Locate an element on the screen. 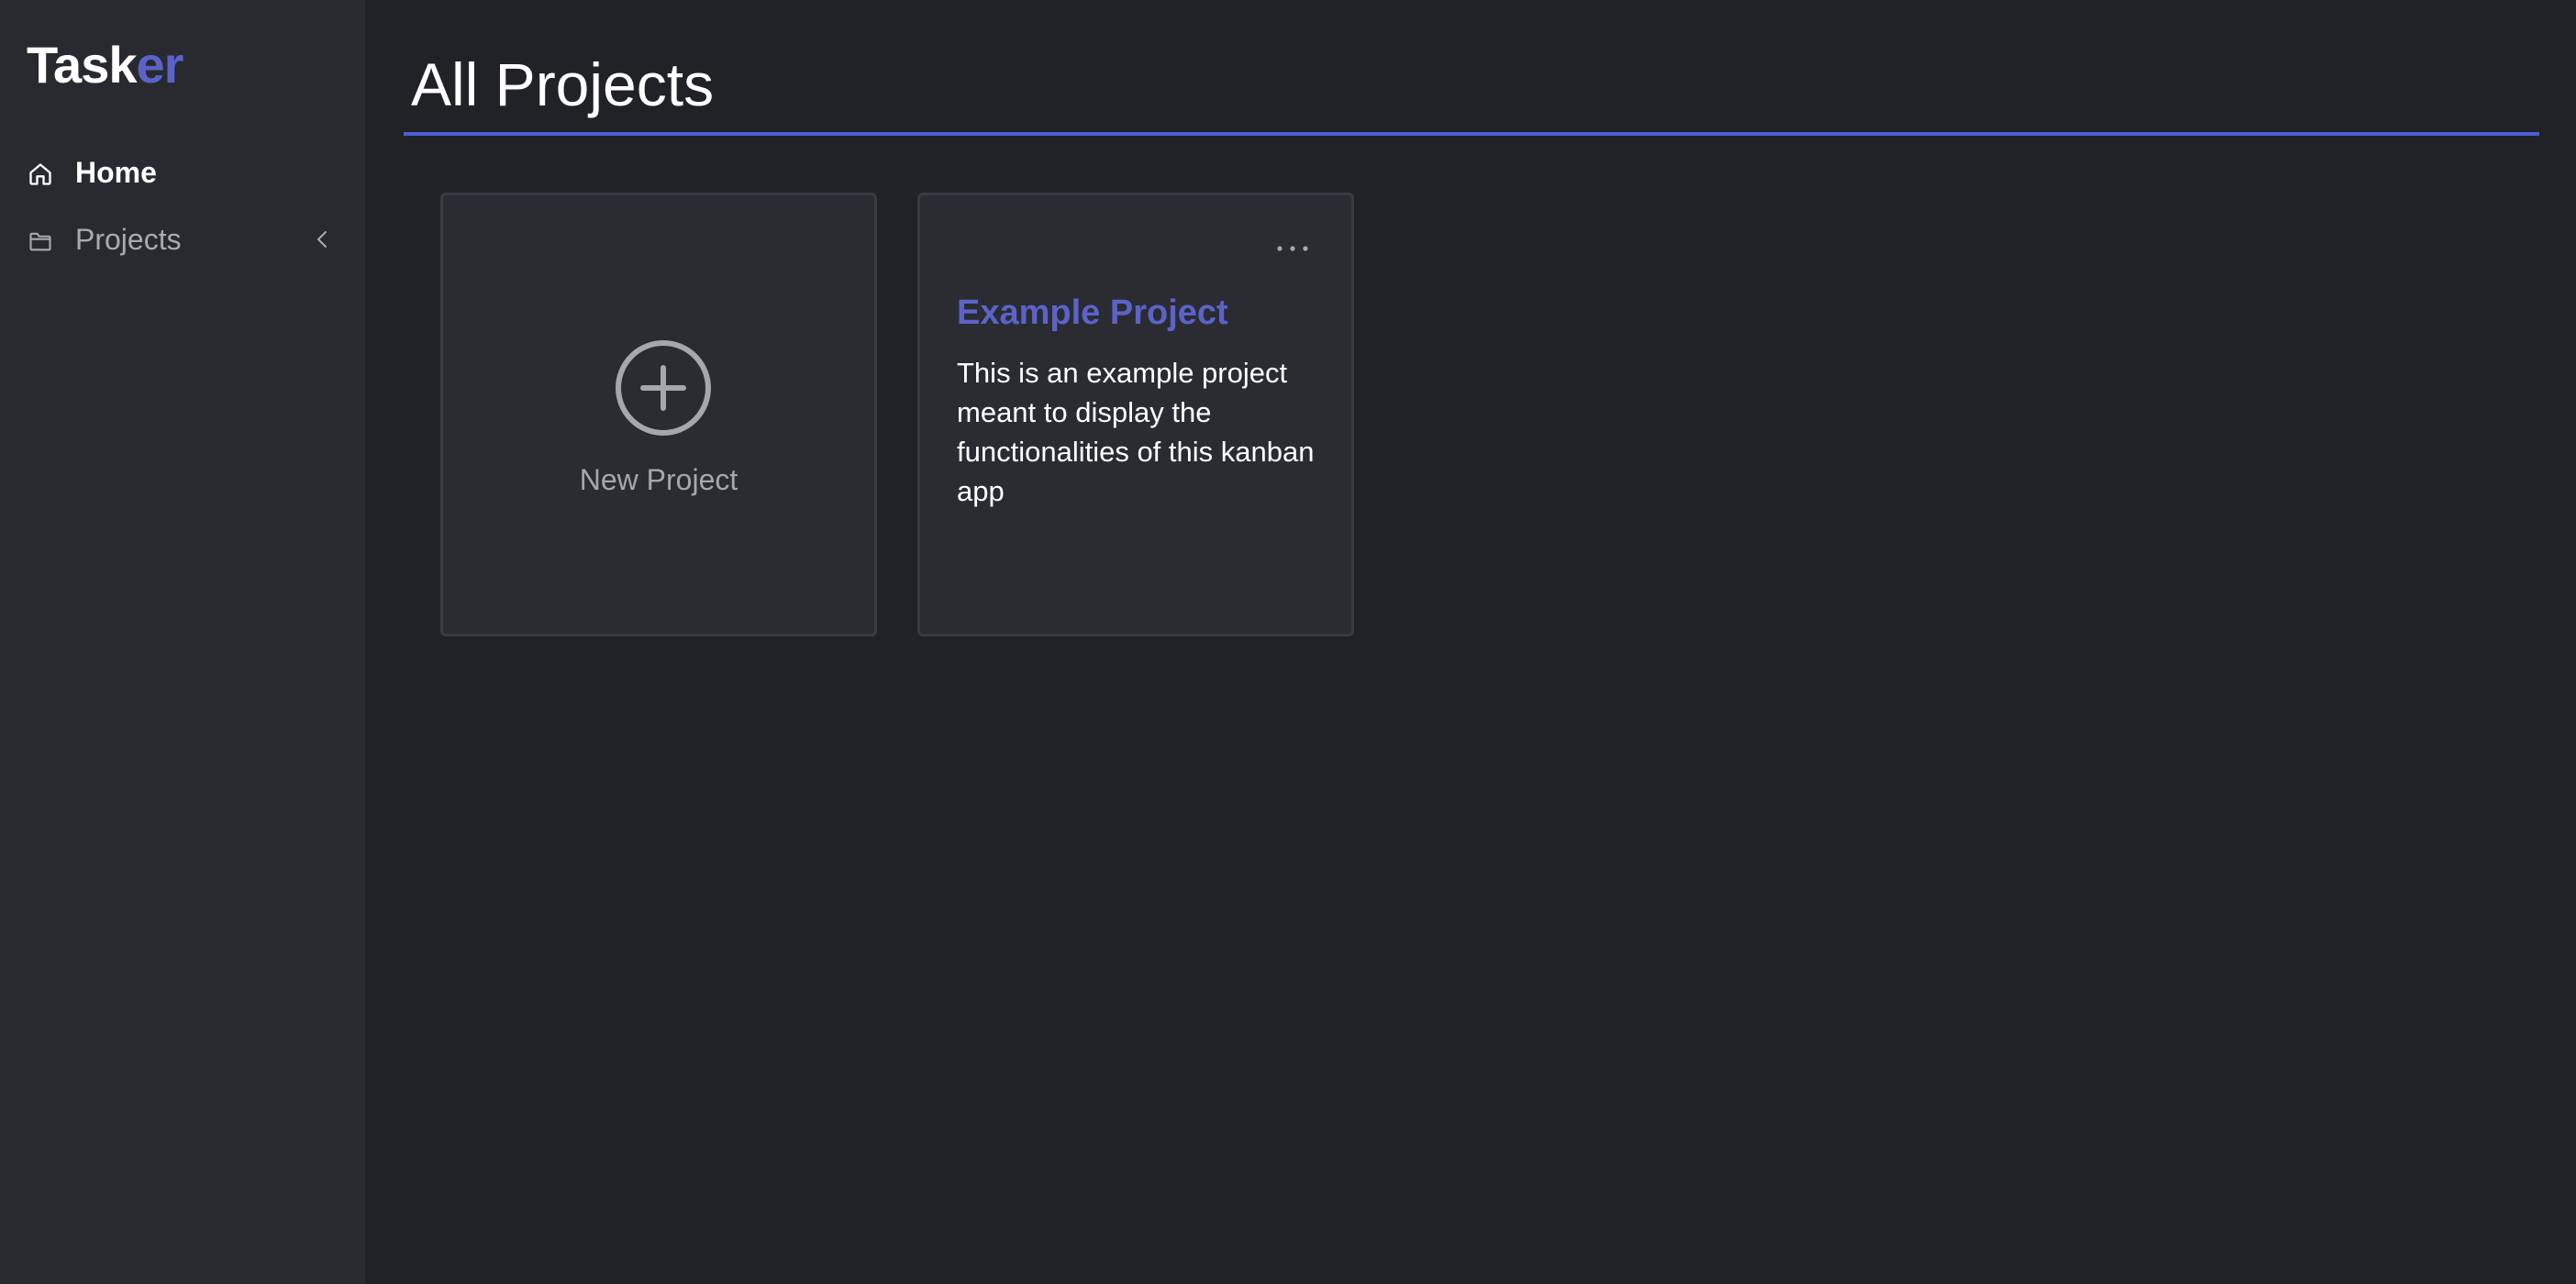  logo-text-accent: er is located at coordinates (159, 65).